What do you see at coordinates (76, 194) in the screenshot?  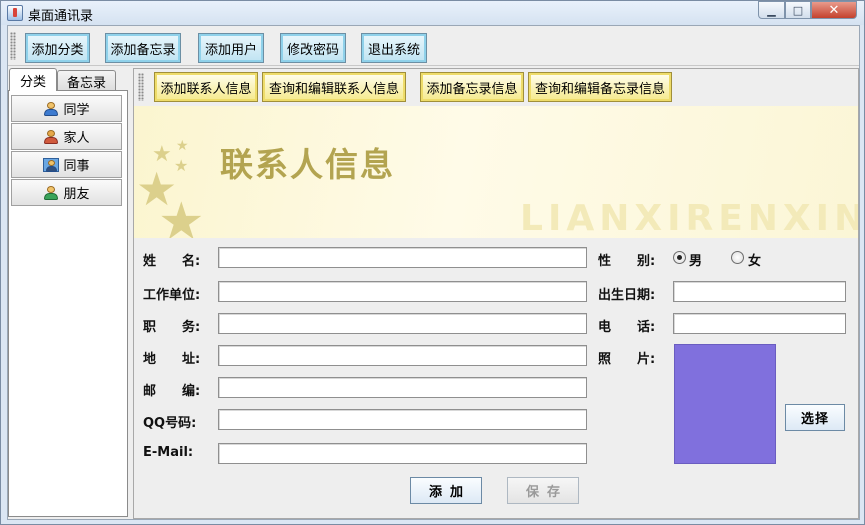 I see `category-label: 朋友` at bounding box center [76, 194].